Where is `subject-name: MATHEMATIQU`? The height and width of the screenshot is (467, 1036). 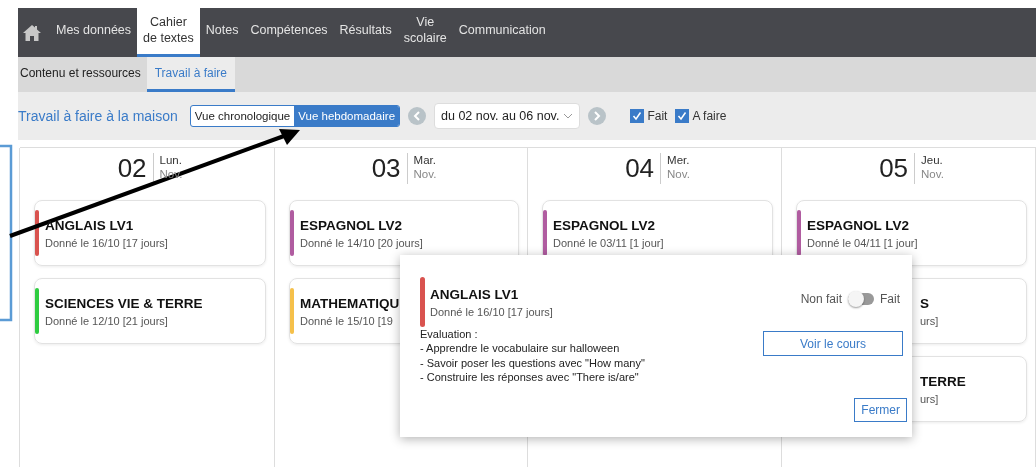 subject-name: MATHEMATIQU is located at coordinates (350, 303).